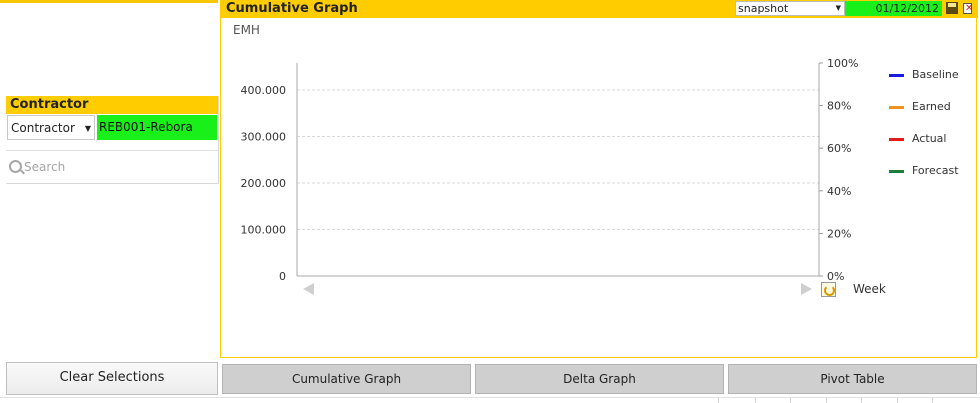 The width and height of the screenshot is (980, 403). I want to click on top-left-panel-header, so click(109, 1).